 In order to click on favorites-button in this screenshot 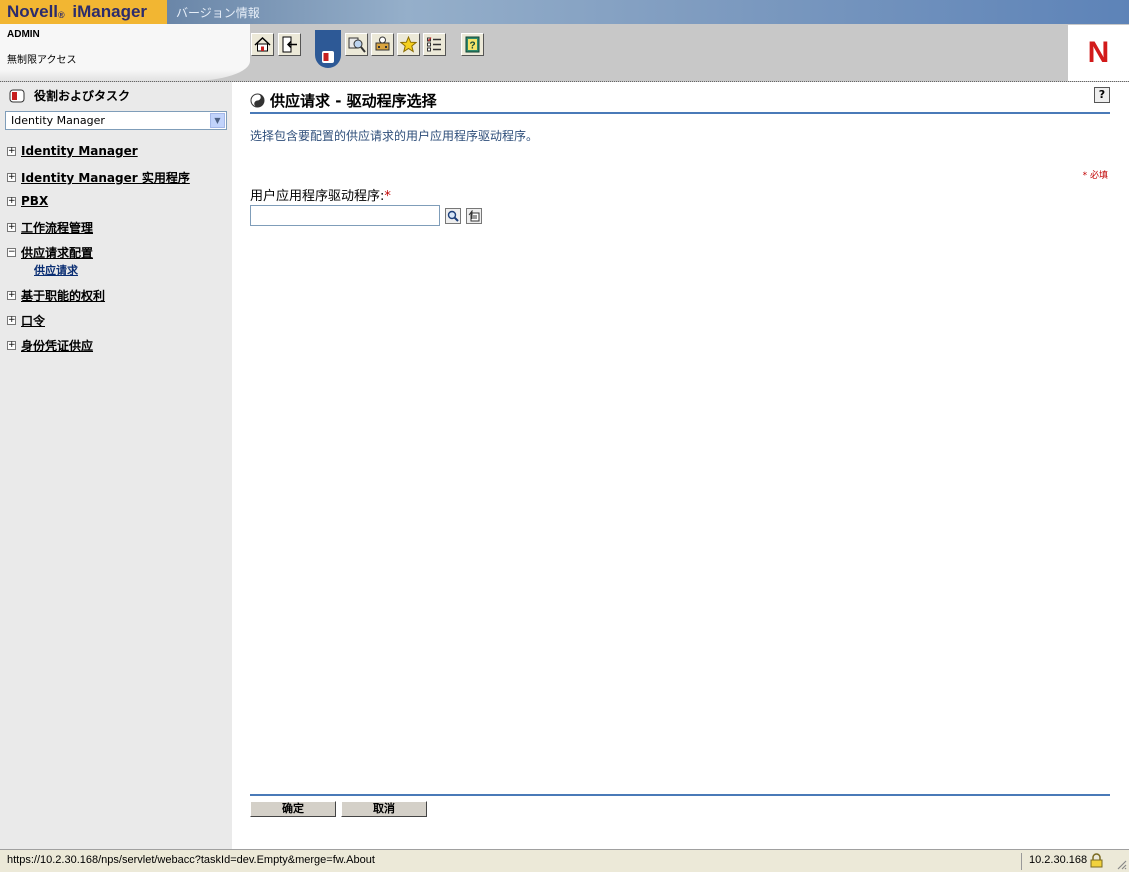, I will do `click(408, 44)`.